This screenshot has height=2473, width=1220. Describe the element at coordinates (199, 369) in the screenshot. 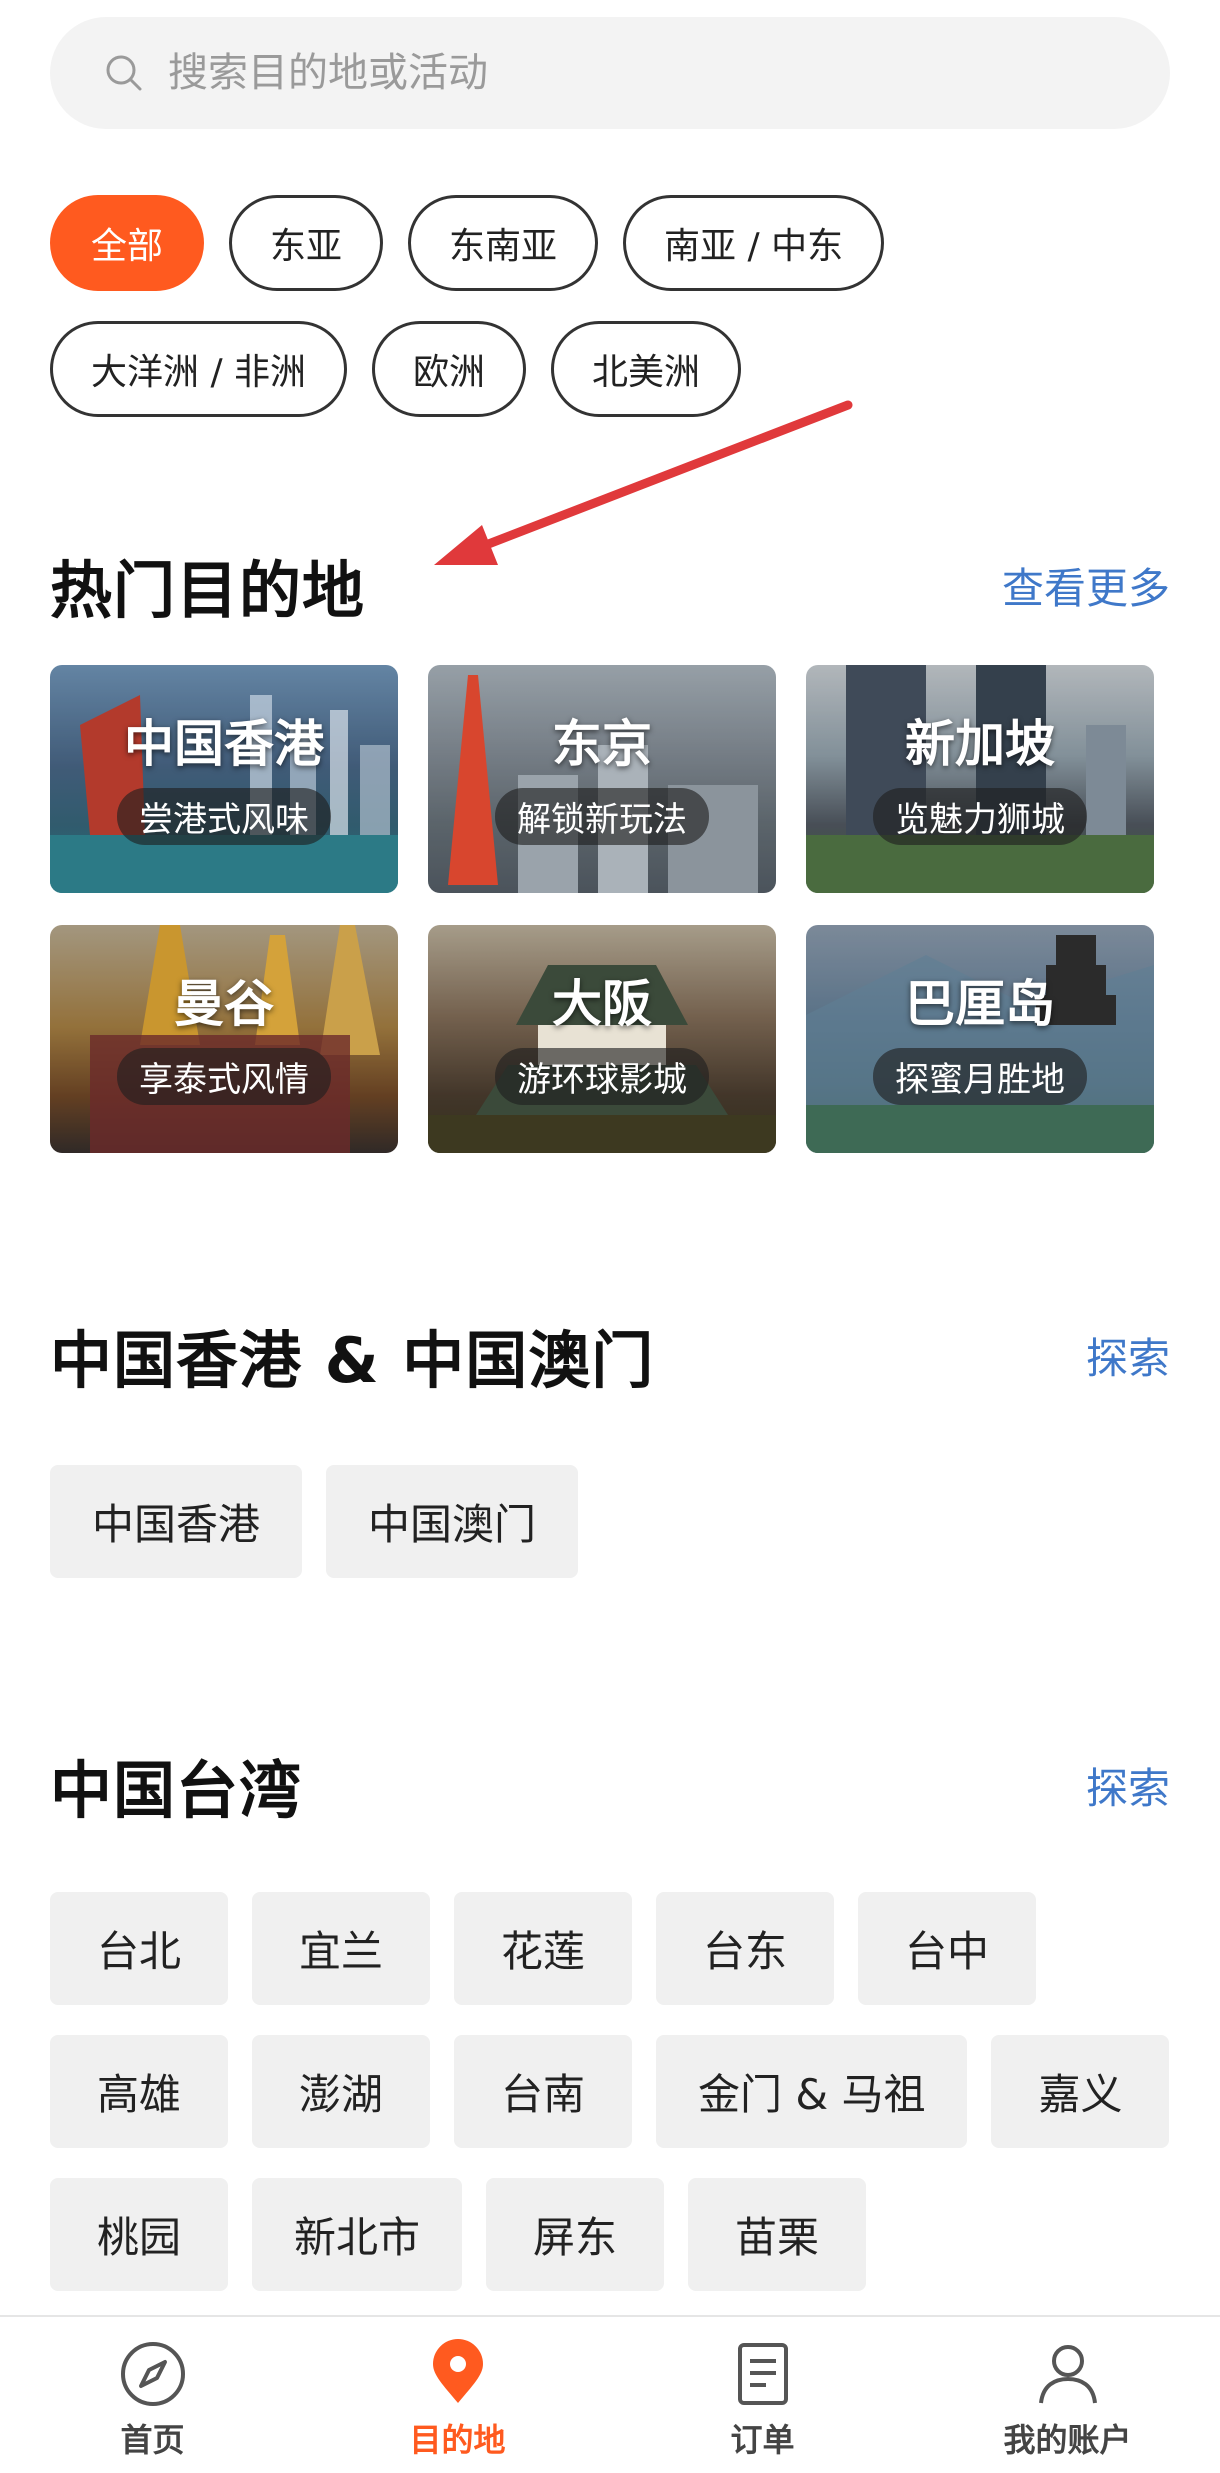

I see `region-chip-oceania-africa: 大洋洲 / 非洲` at that location.